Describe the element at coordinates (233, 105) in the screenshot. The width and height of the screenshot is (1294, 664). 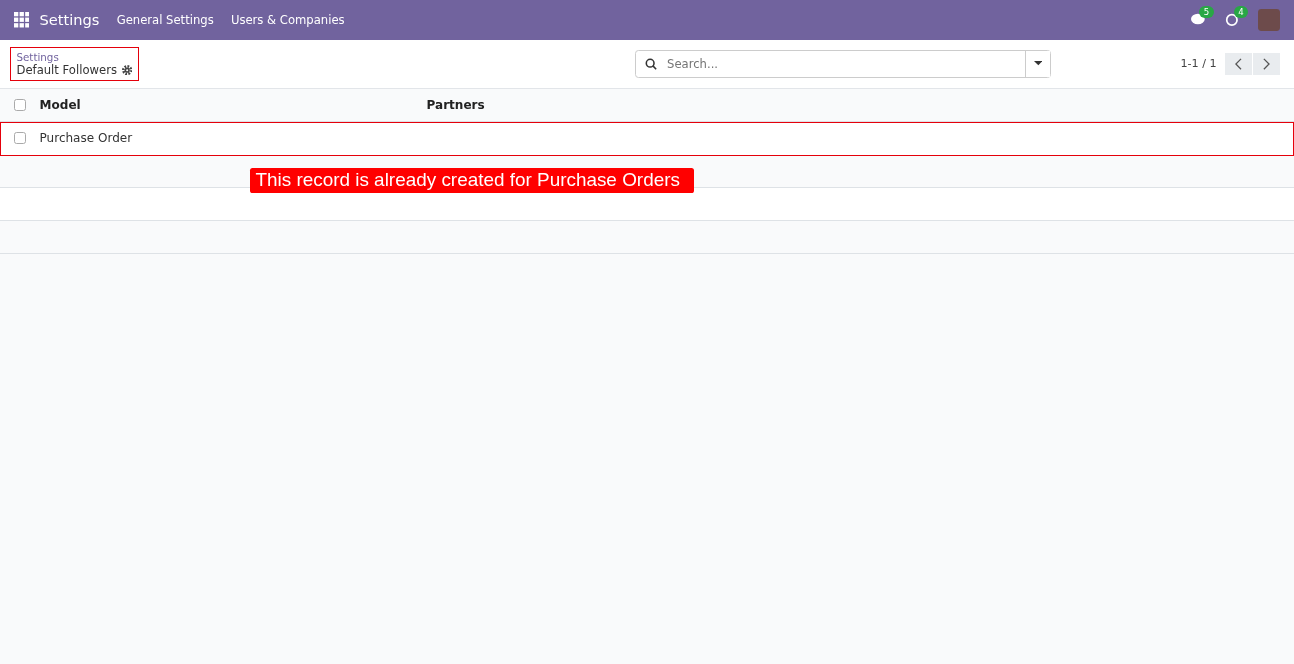
I see `column-header: Model` at that location.